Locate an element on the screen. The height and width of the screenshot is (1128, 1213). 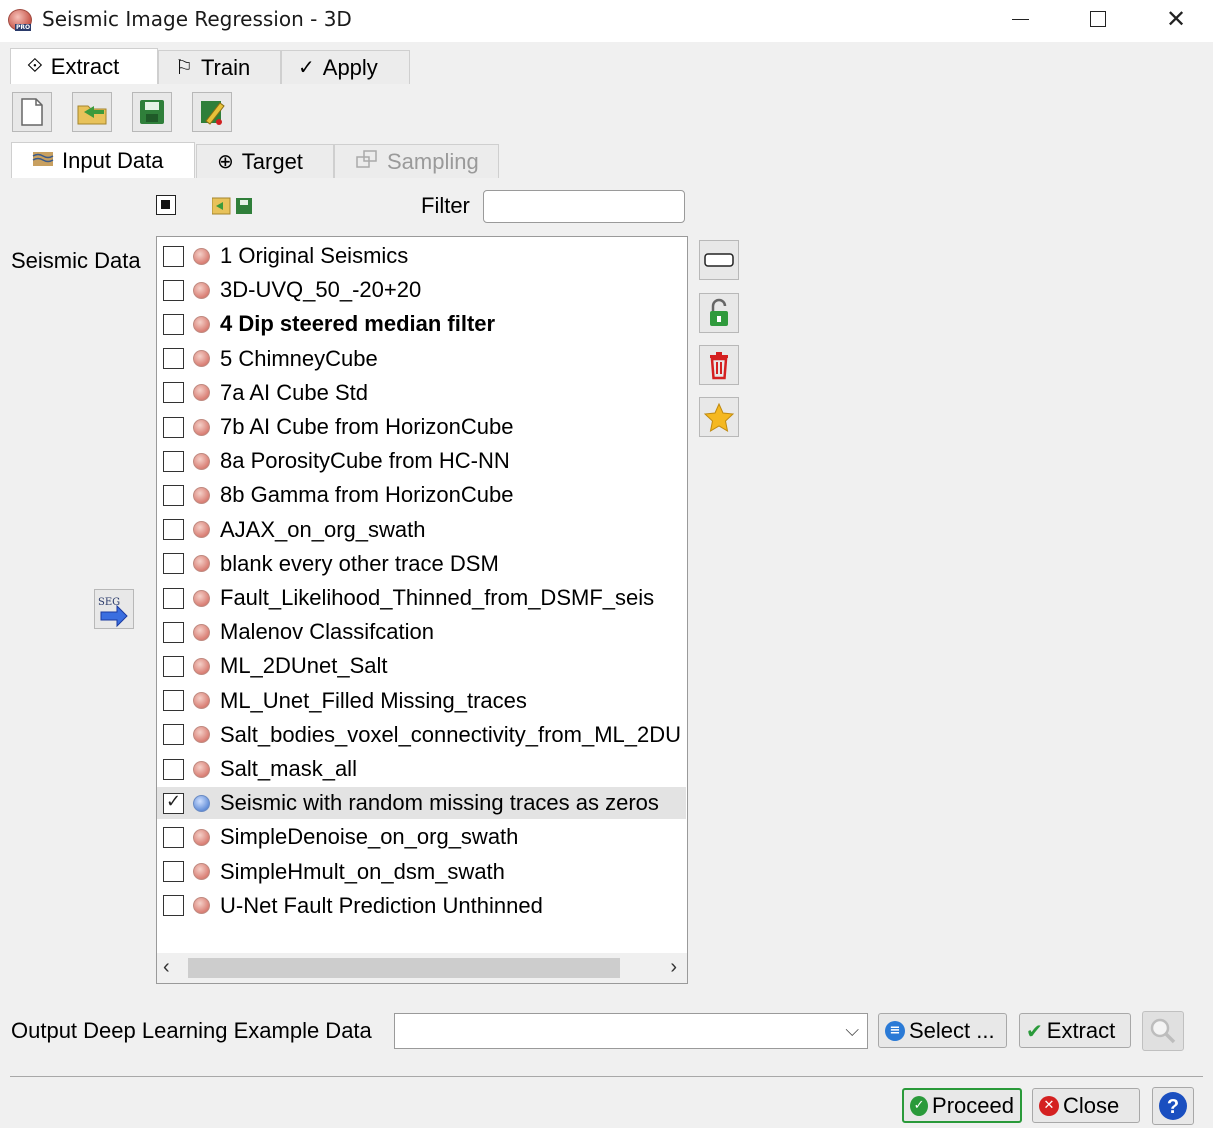
maximize-button is located at coordinates (1098, 19).